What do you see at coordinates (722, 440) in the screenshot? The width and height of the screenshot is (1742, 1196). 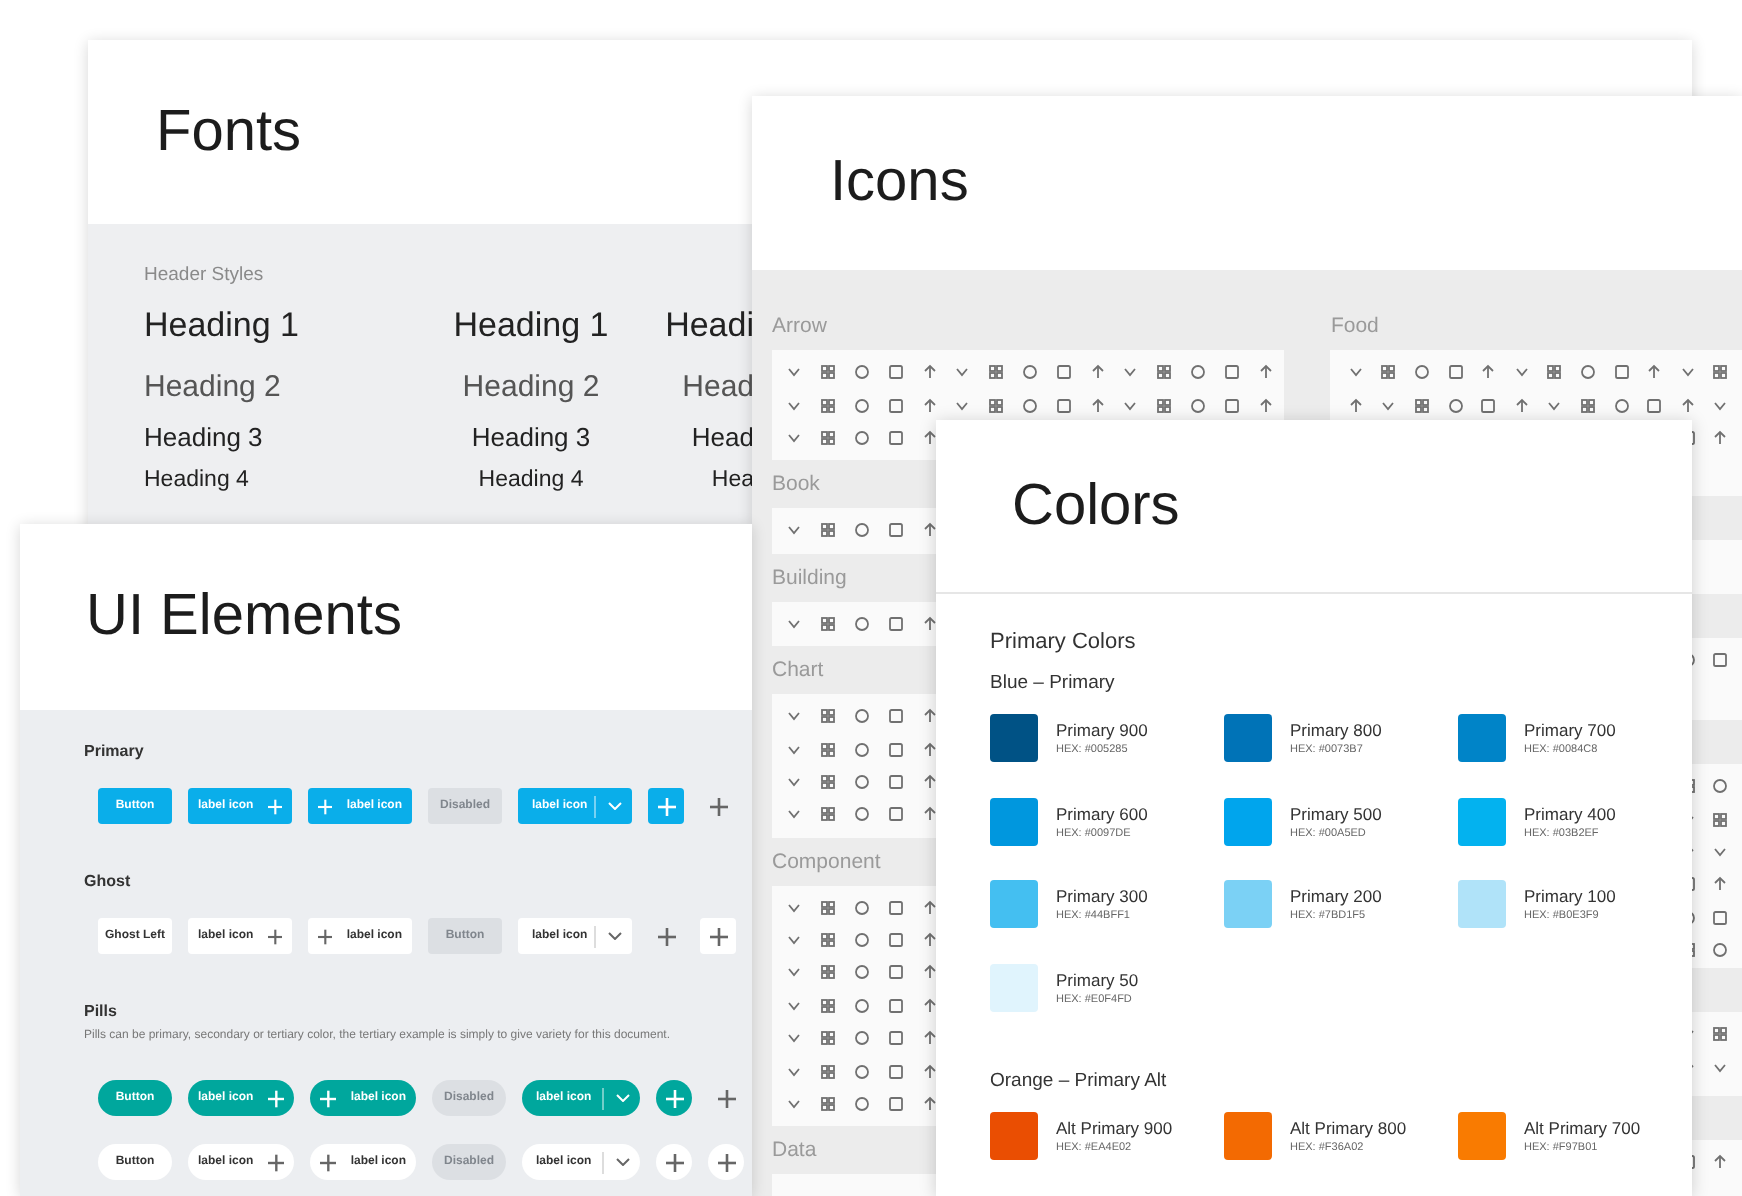 I see `heading-sample: Head` at bounding box center [722, 440].